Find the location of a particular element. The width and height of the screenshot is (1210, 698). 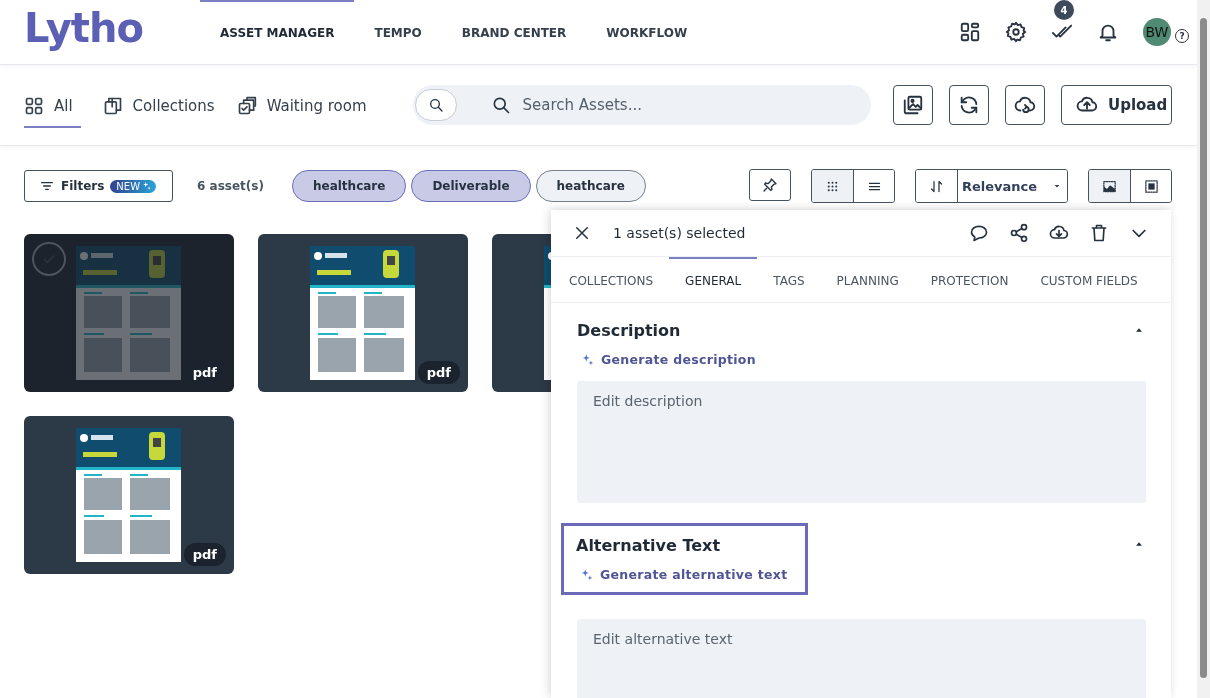

list-view-button is located at coordinates (873, 186).